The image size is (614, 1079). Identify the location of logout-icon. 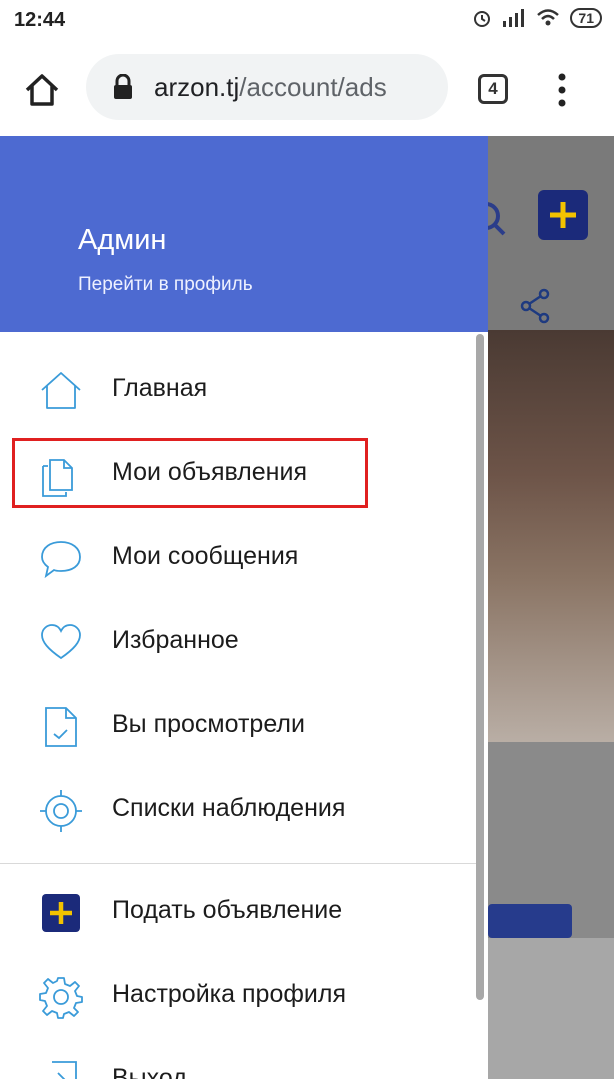
(64, 1070).